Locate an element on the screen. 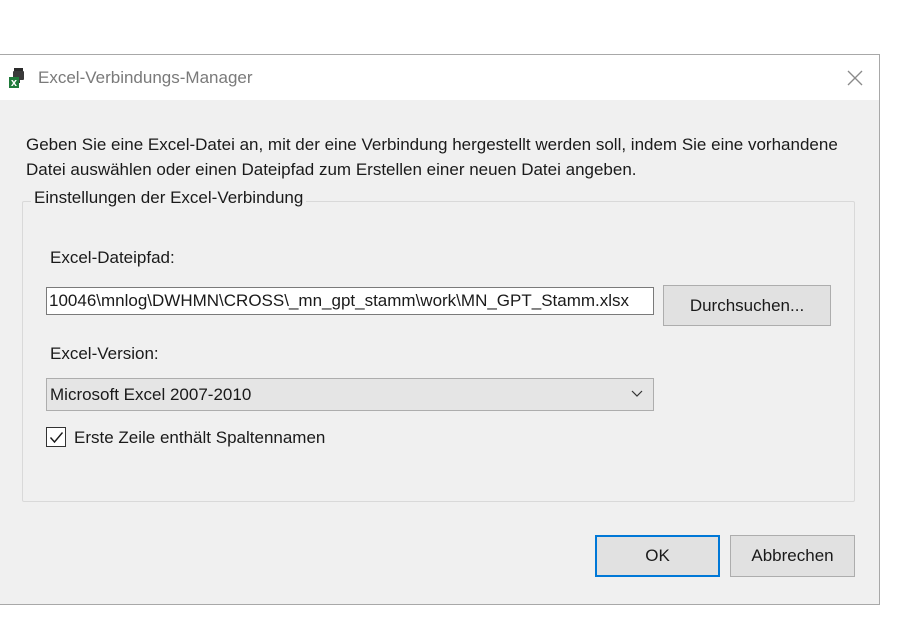 The width and height of the screenshot is (918, 625). excel-connection-icon: X is located at coordinates (19, 78).